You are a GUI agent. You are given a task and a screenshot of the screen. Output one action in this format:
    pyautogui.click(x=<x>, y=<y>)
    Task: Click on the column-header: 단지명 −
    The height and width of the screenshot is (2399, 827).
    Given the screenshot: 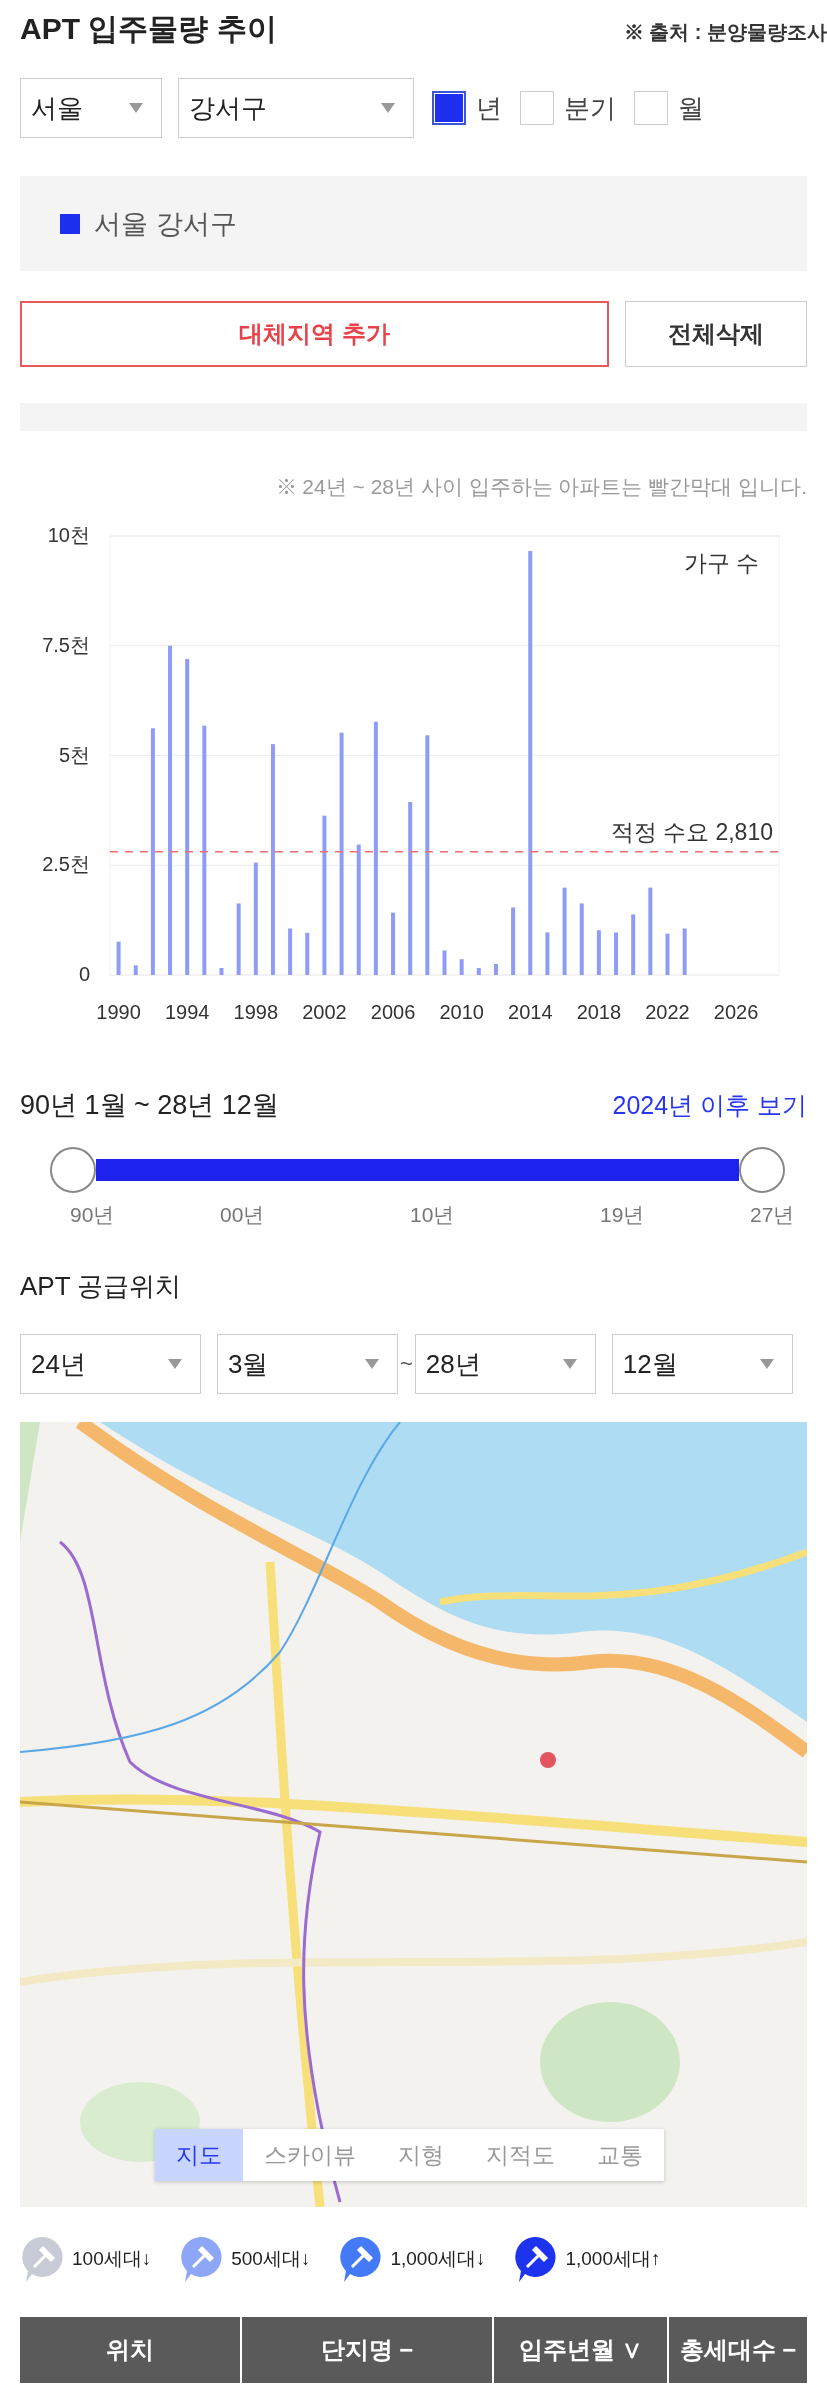 What is the action you would take?
    pyautogui.click(x=366, y=2350)
    